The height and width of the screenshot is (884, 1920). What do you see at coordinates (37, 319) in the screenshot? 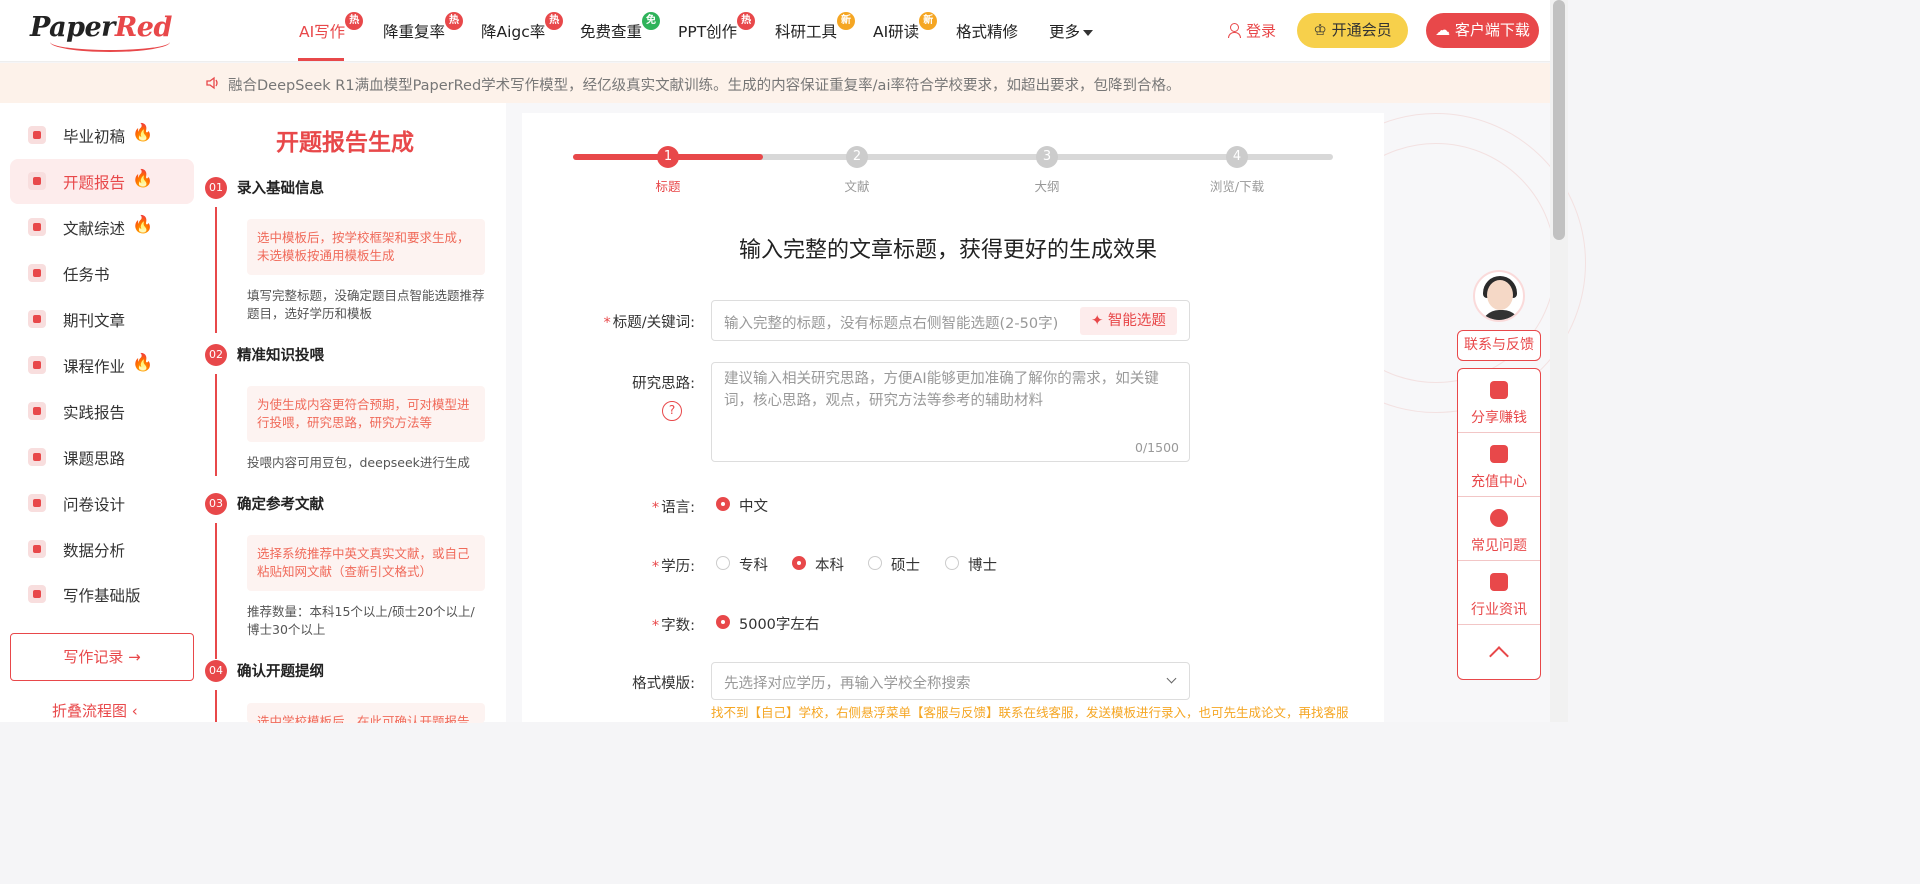
I see `trophy-icon` at bounding box center [37, 319].